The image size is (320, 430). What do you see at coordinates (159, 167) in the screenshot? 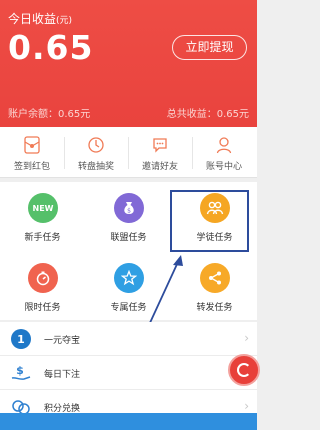
I see `quick-action-label: 邀请好友` at bounding box center [159, 167].